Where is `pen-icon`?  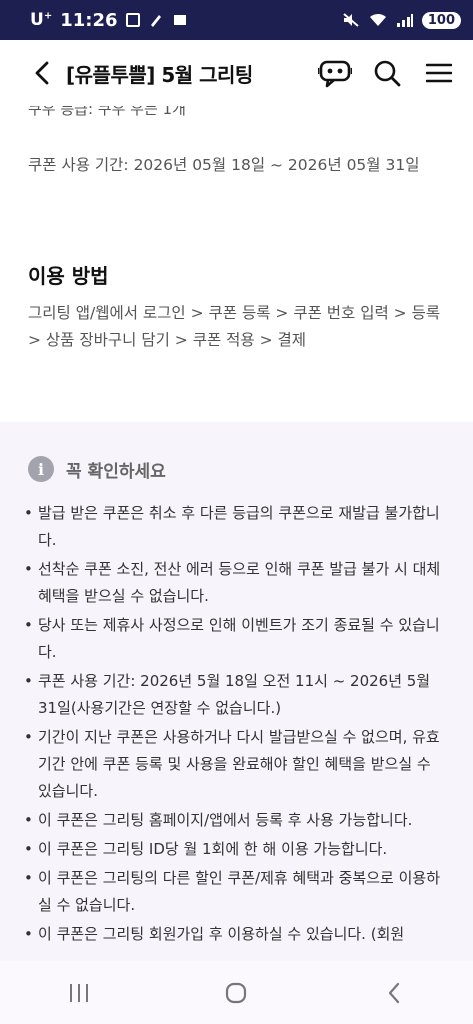 pen-icon is located at coordinates (155, 21).